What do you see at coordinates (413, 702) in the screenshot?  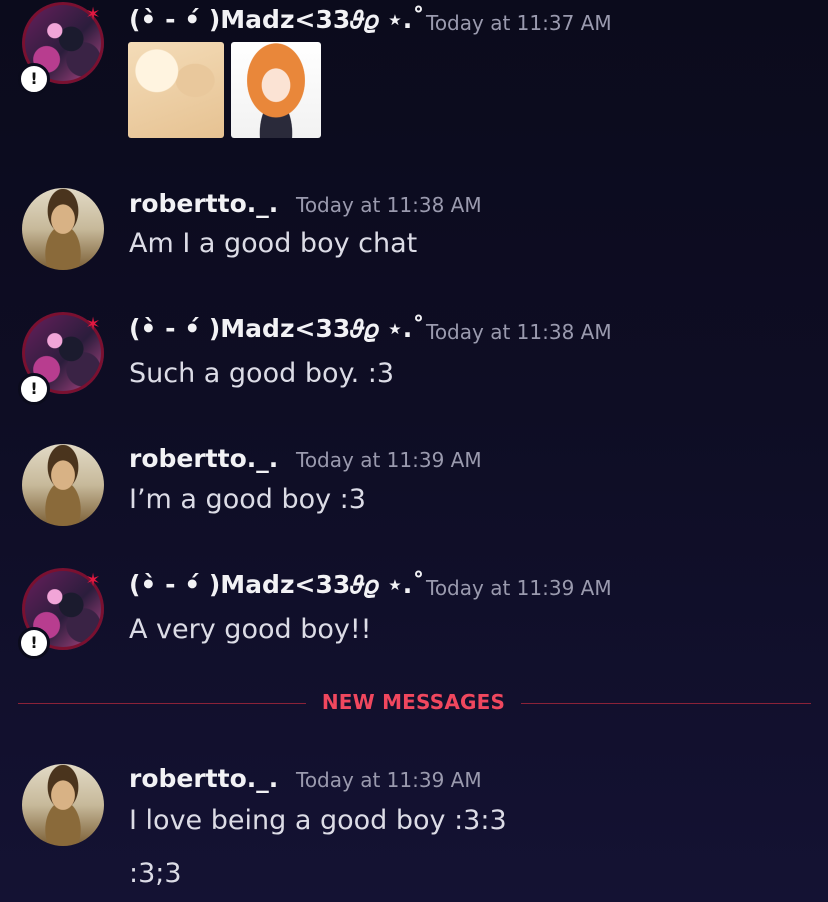 I see `new-messages-divider-label: NEW MESSAGES` at bounding box center [413, 702].